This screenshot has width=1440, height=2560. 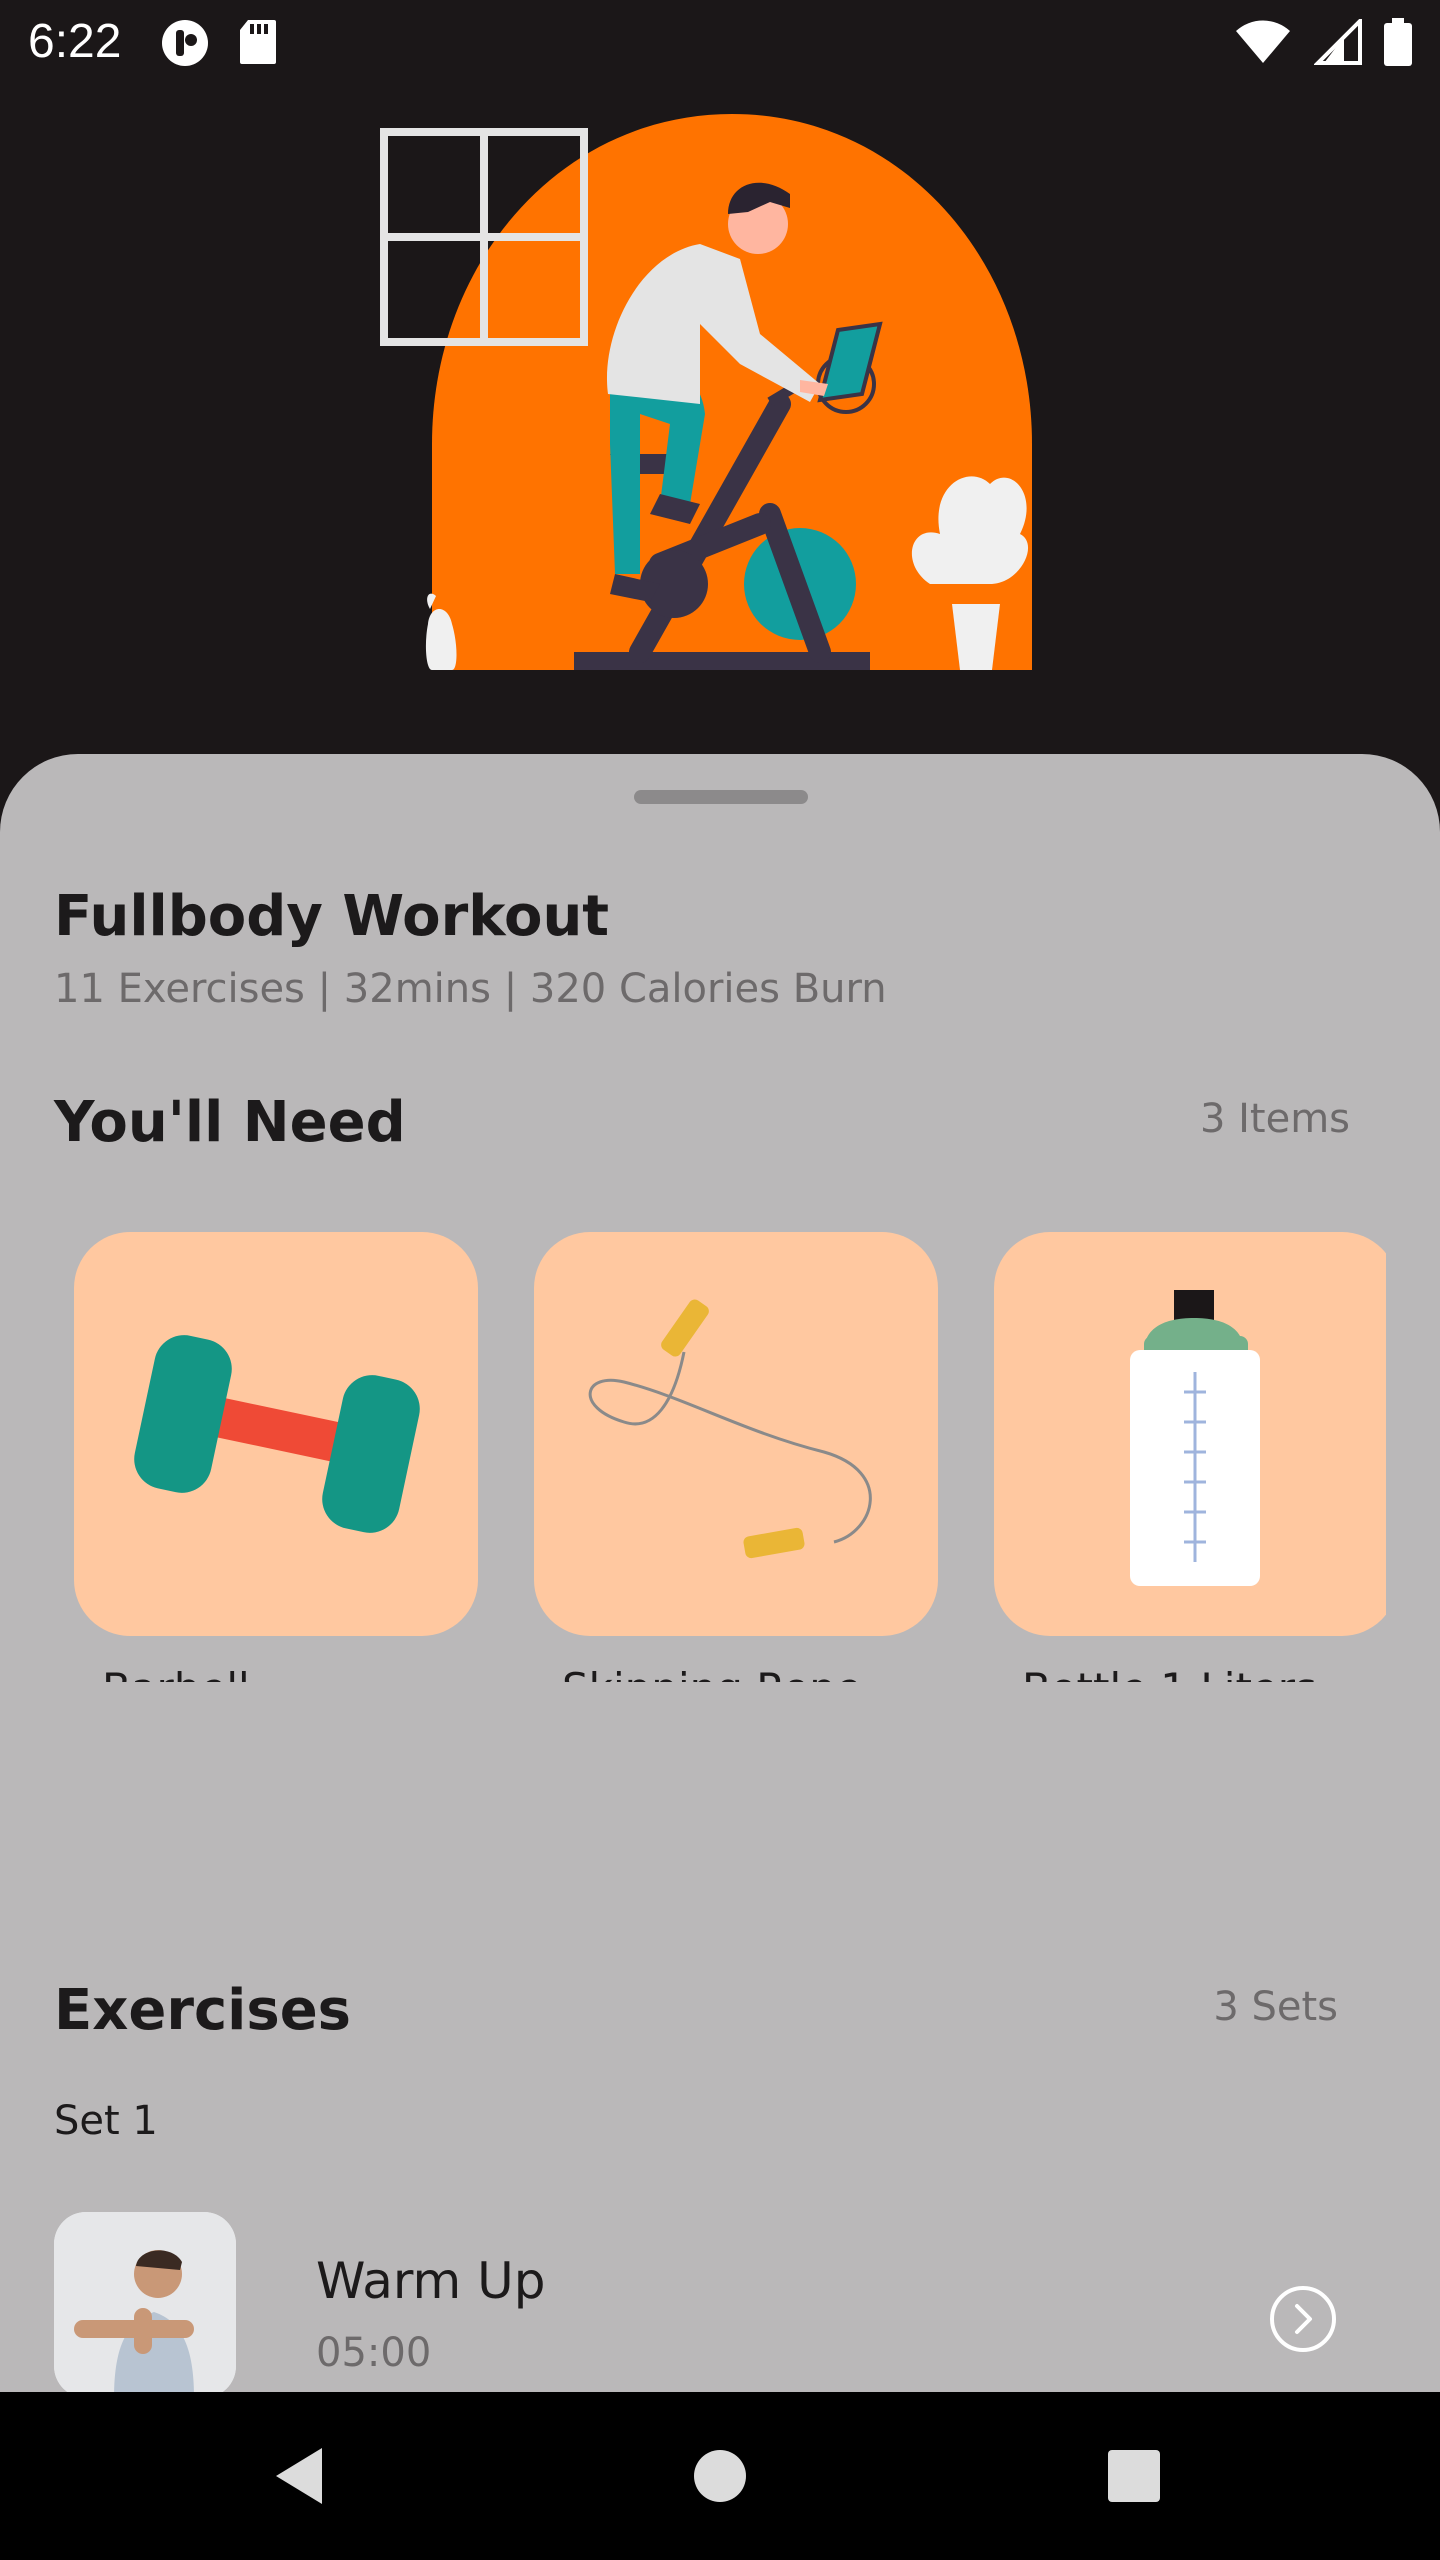 I want to click on exercise-row-warm-up: Warm Up 05:00, so click(x=724, y=2303).